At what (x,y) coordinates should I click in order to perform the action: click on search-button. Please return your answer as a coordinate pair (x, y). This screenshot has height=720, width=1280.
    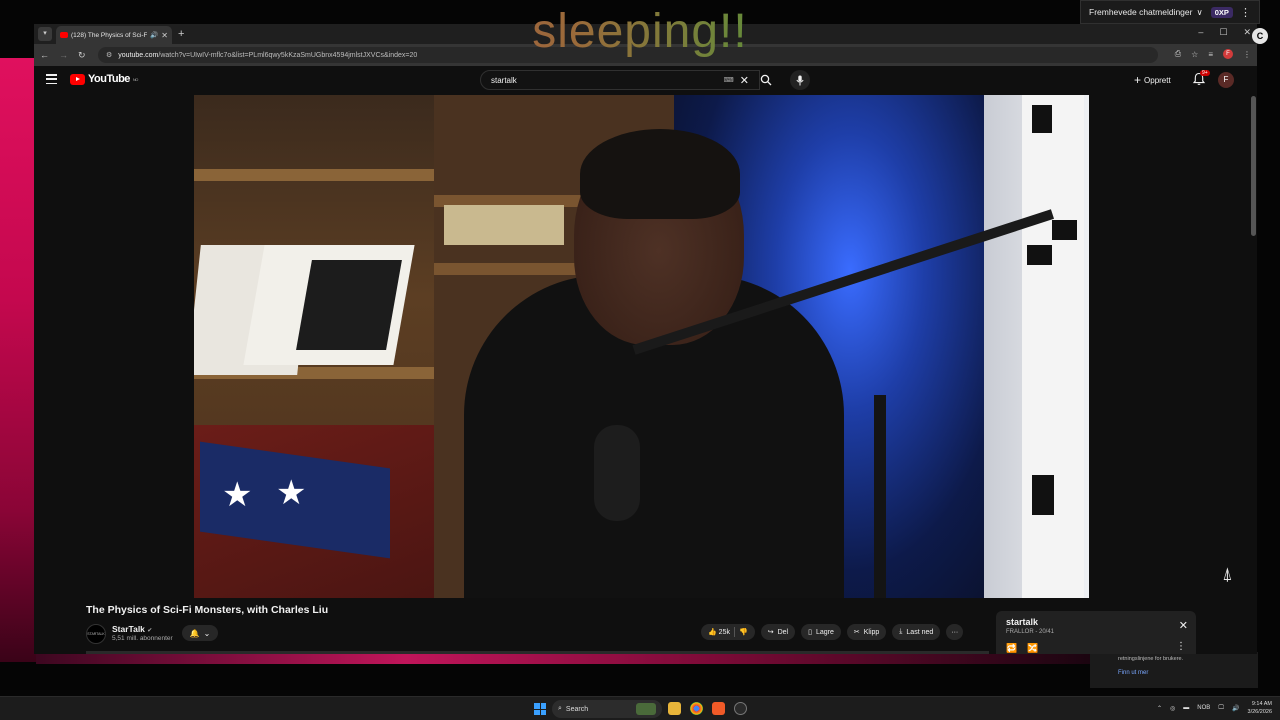
    Looking at the image, I should click on (766, 80).